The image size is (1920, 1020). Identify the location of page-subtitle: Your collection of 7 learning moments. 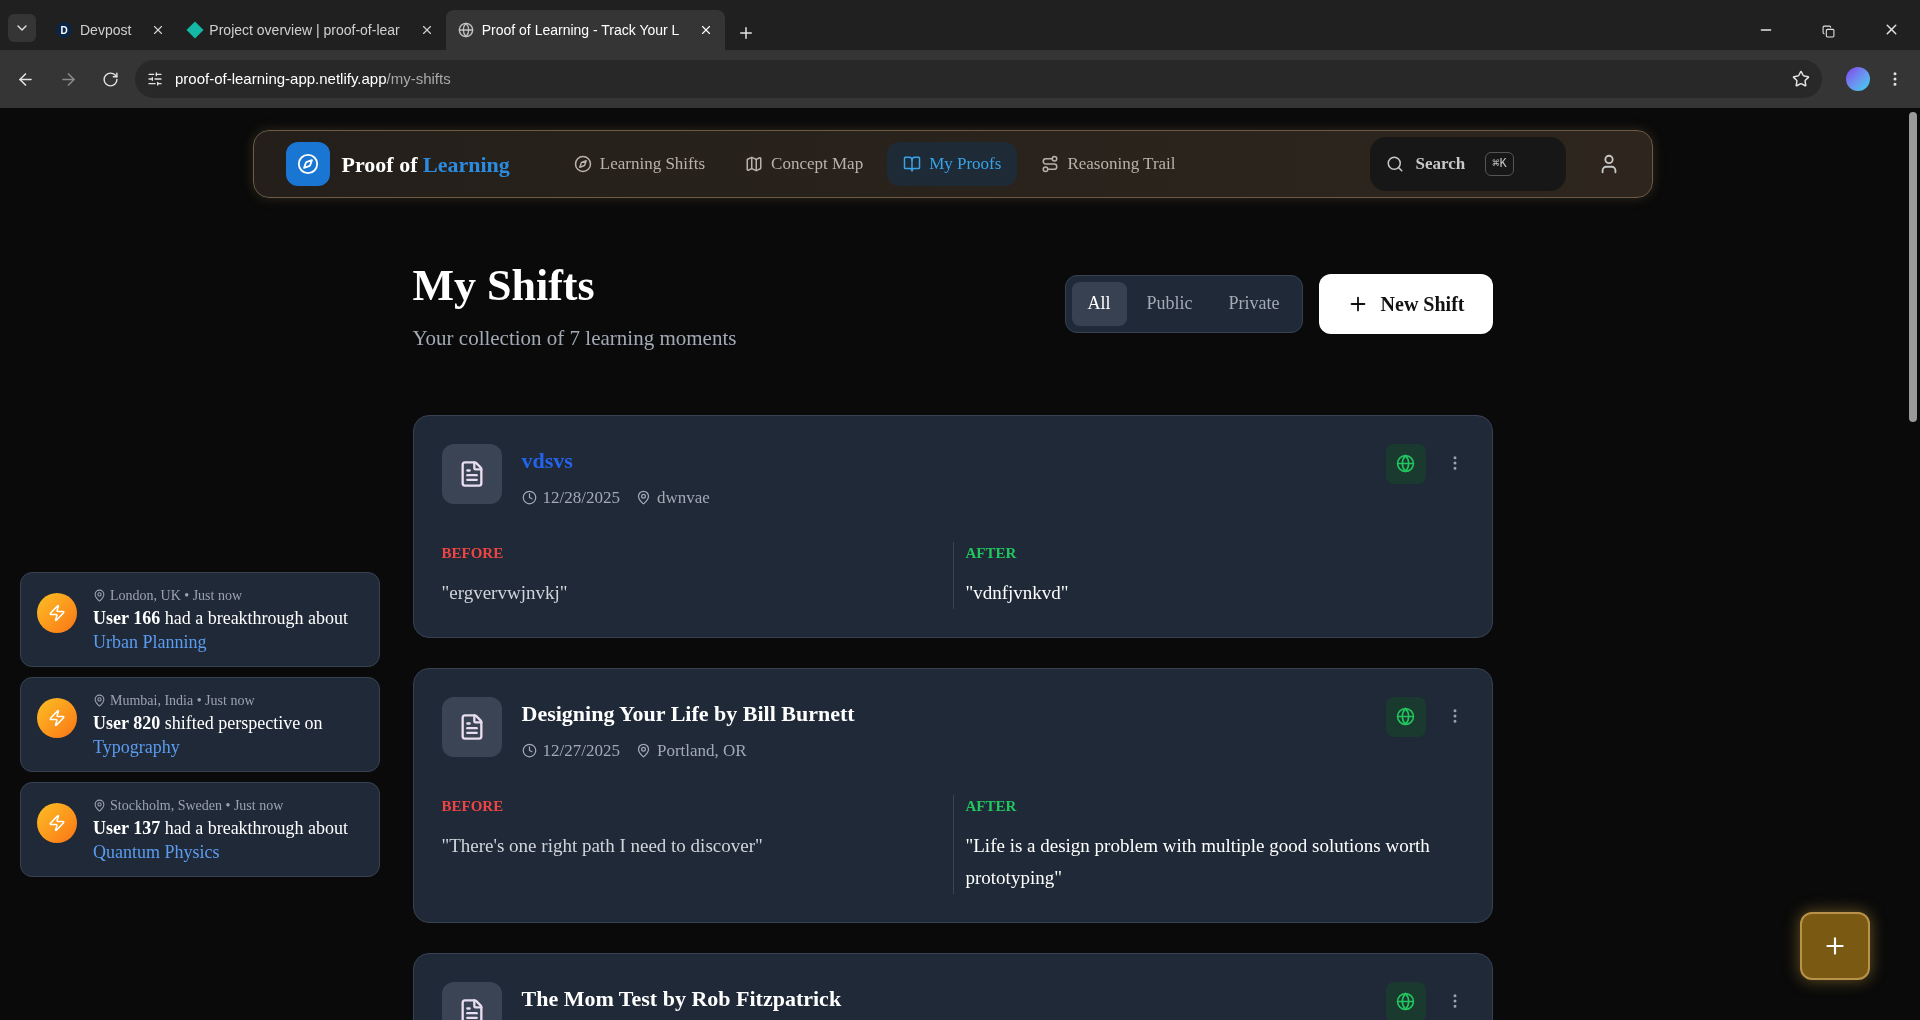
(575, 338).